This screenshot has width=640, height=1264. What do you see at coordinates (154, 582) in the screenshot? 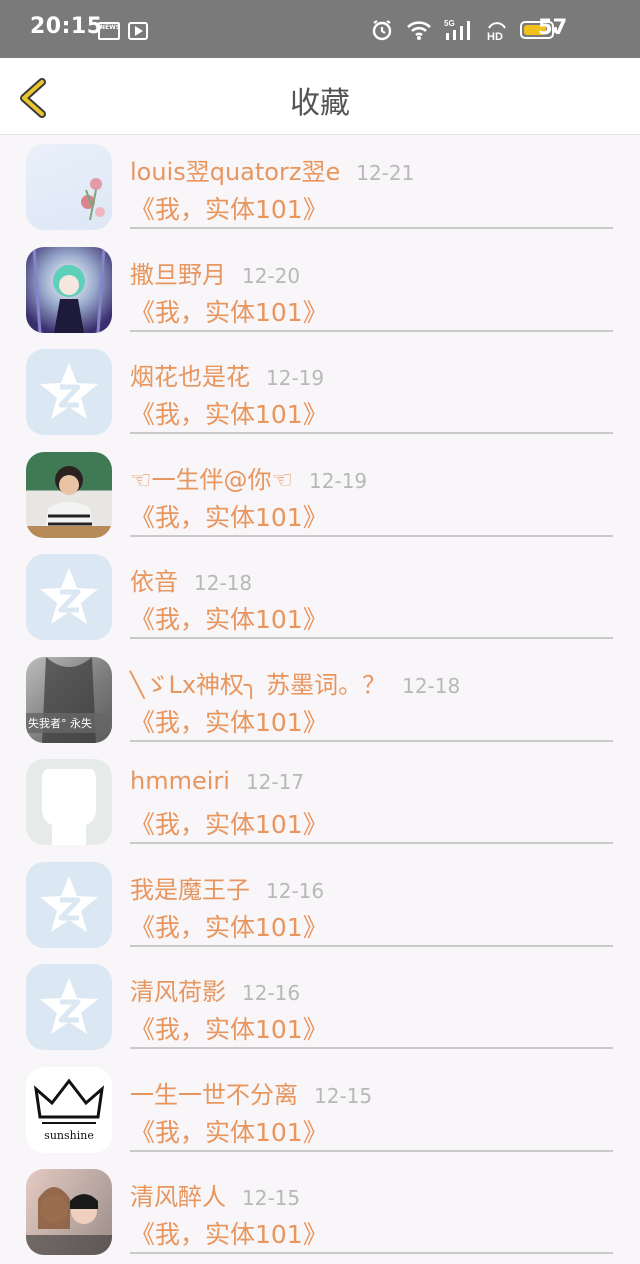
I see `user-name-text: 依音` at bounding box center [154, 582].